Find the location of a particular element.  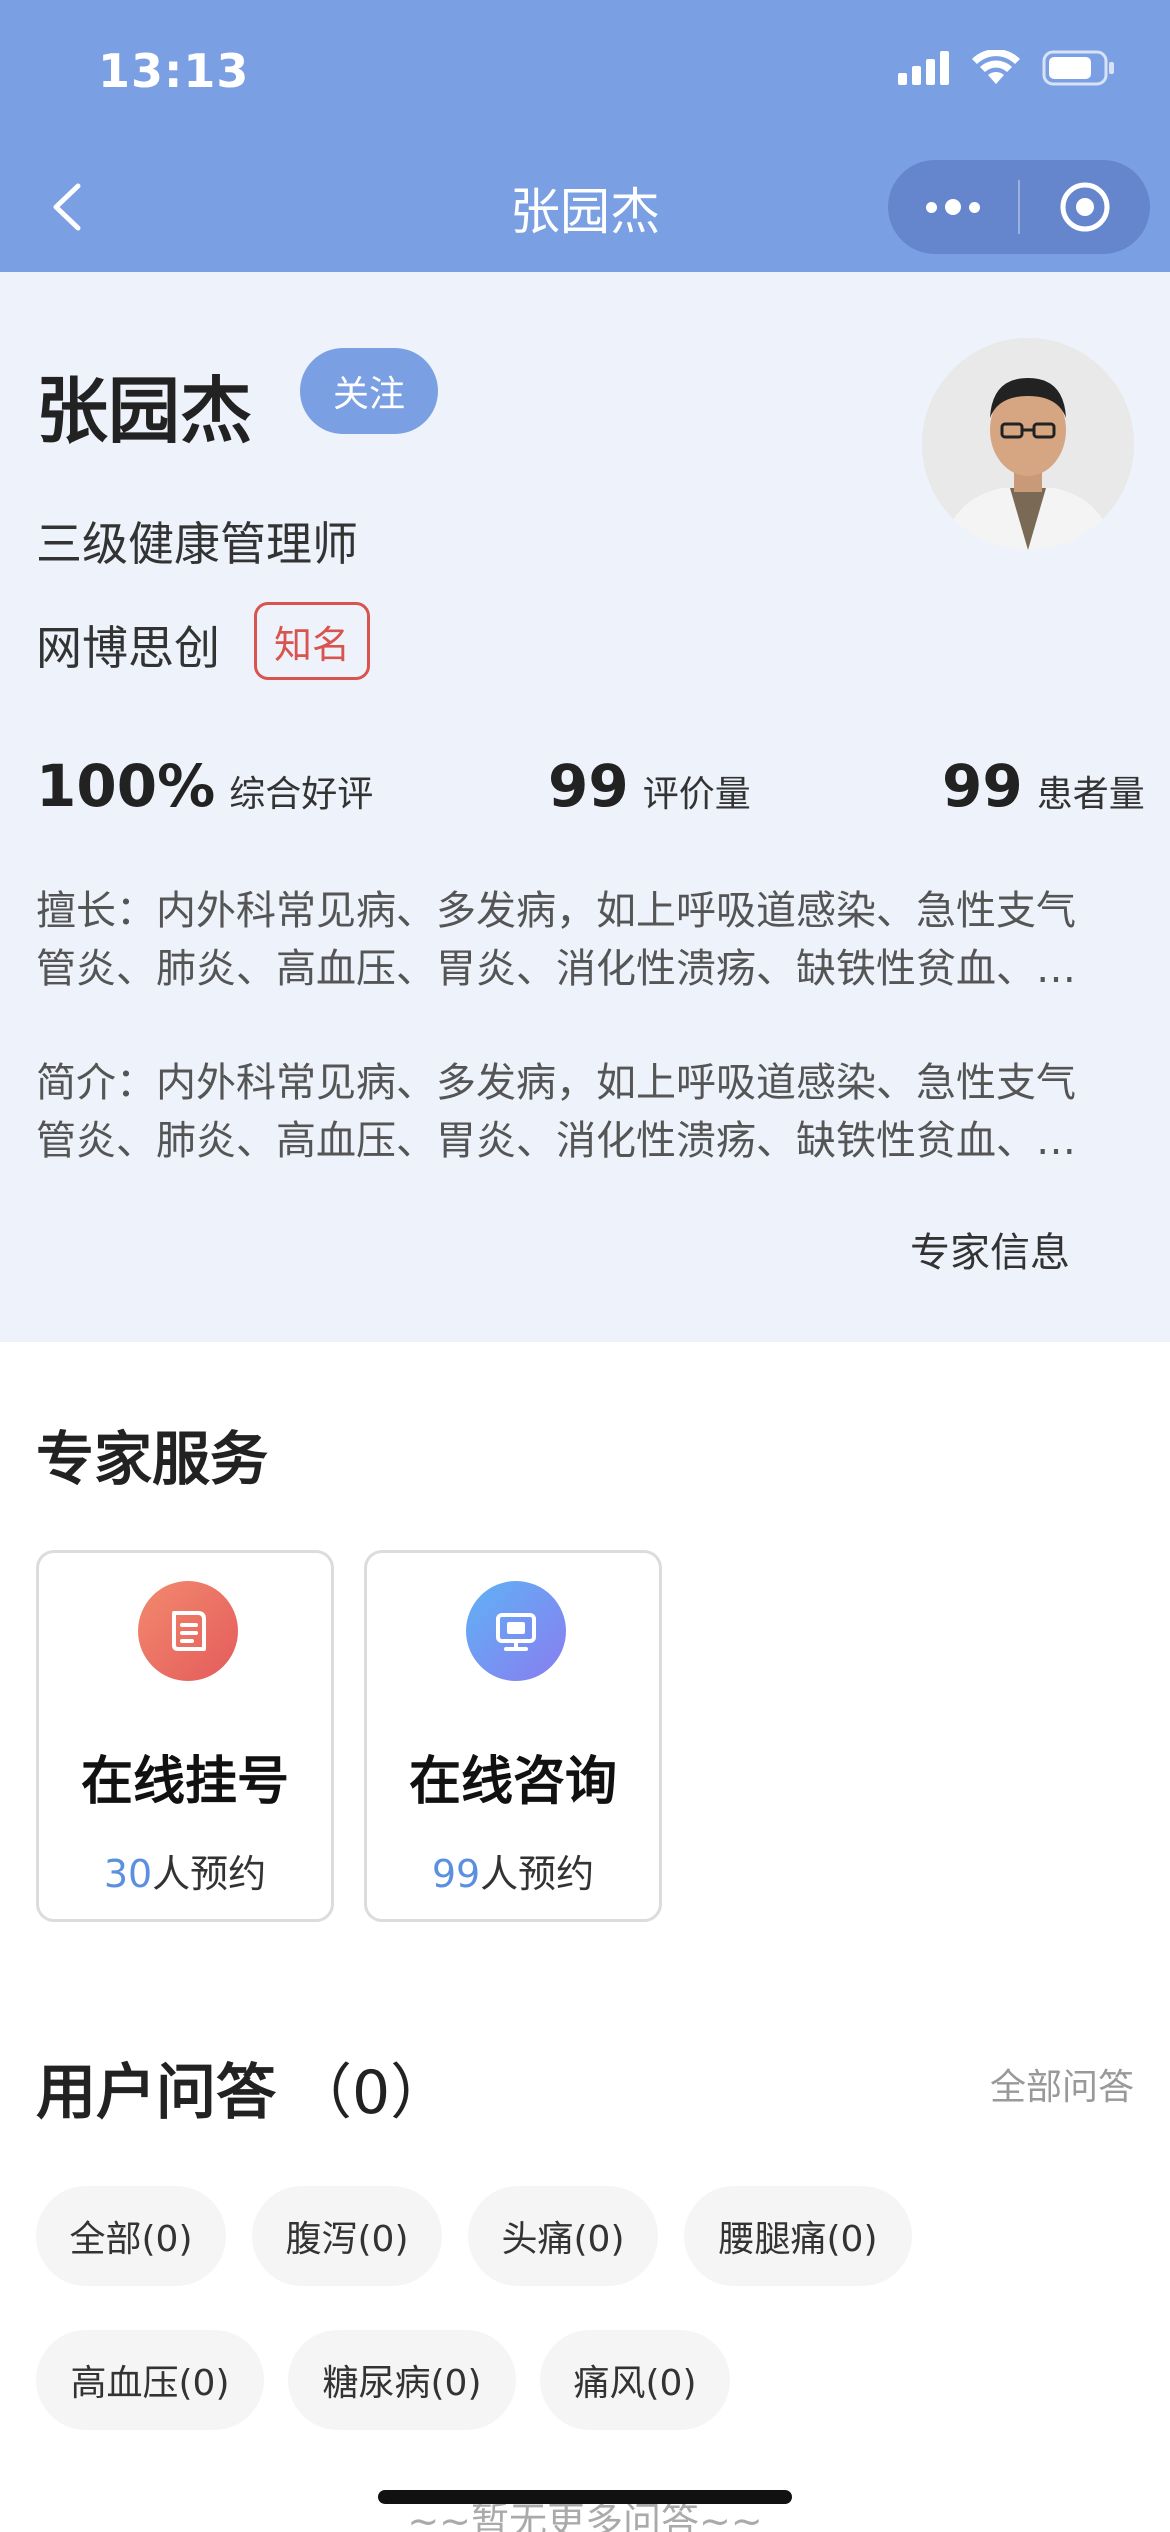

wifi-icon is located at coordinates (996, 67).